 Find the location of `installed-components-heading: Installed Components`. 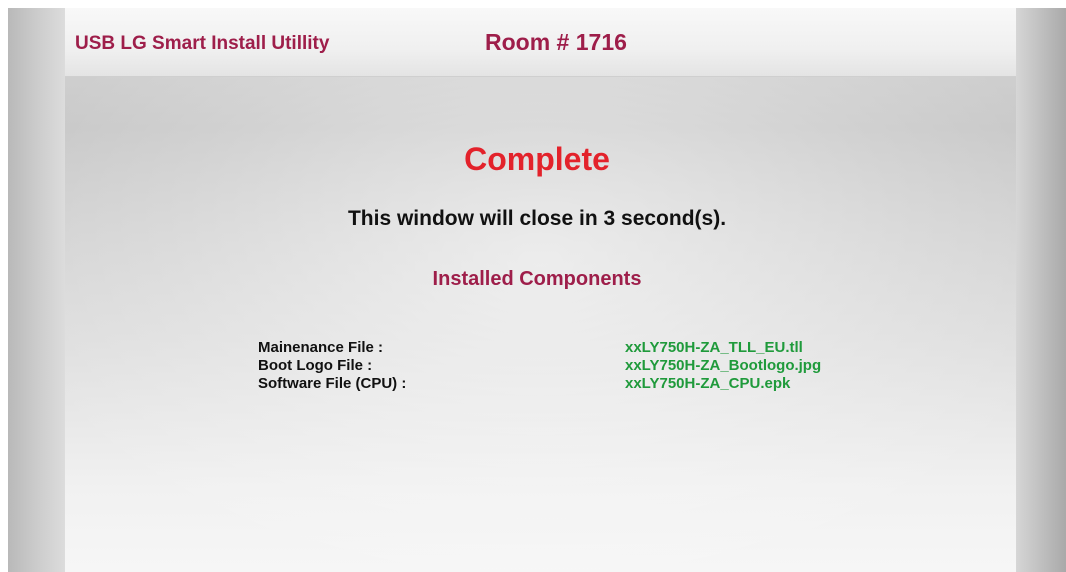

installed-components-heading: Installed Components is located at coordinates (537, 279).